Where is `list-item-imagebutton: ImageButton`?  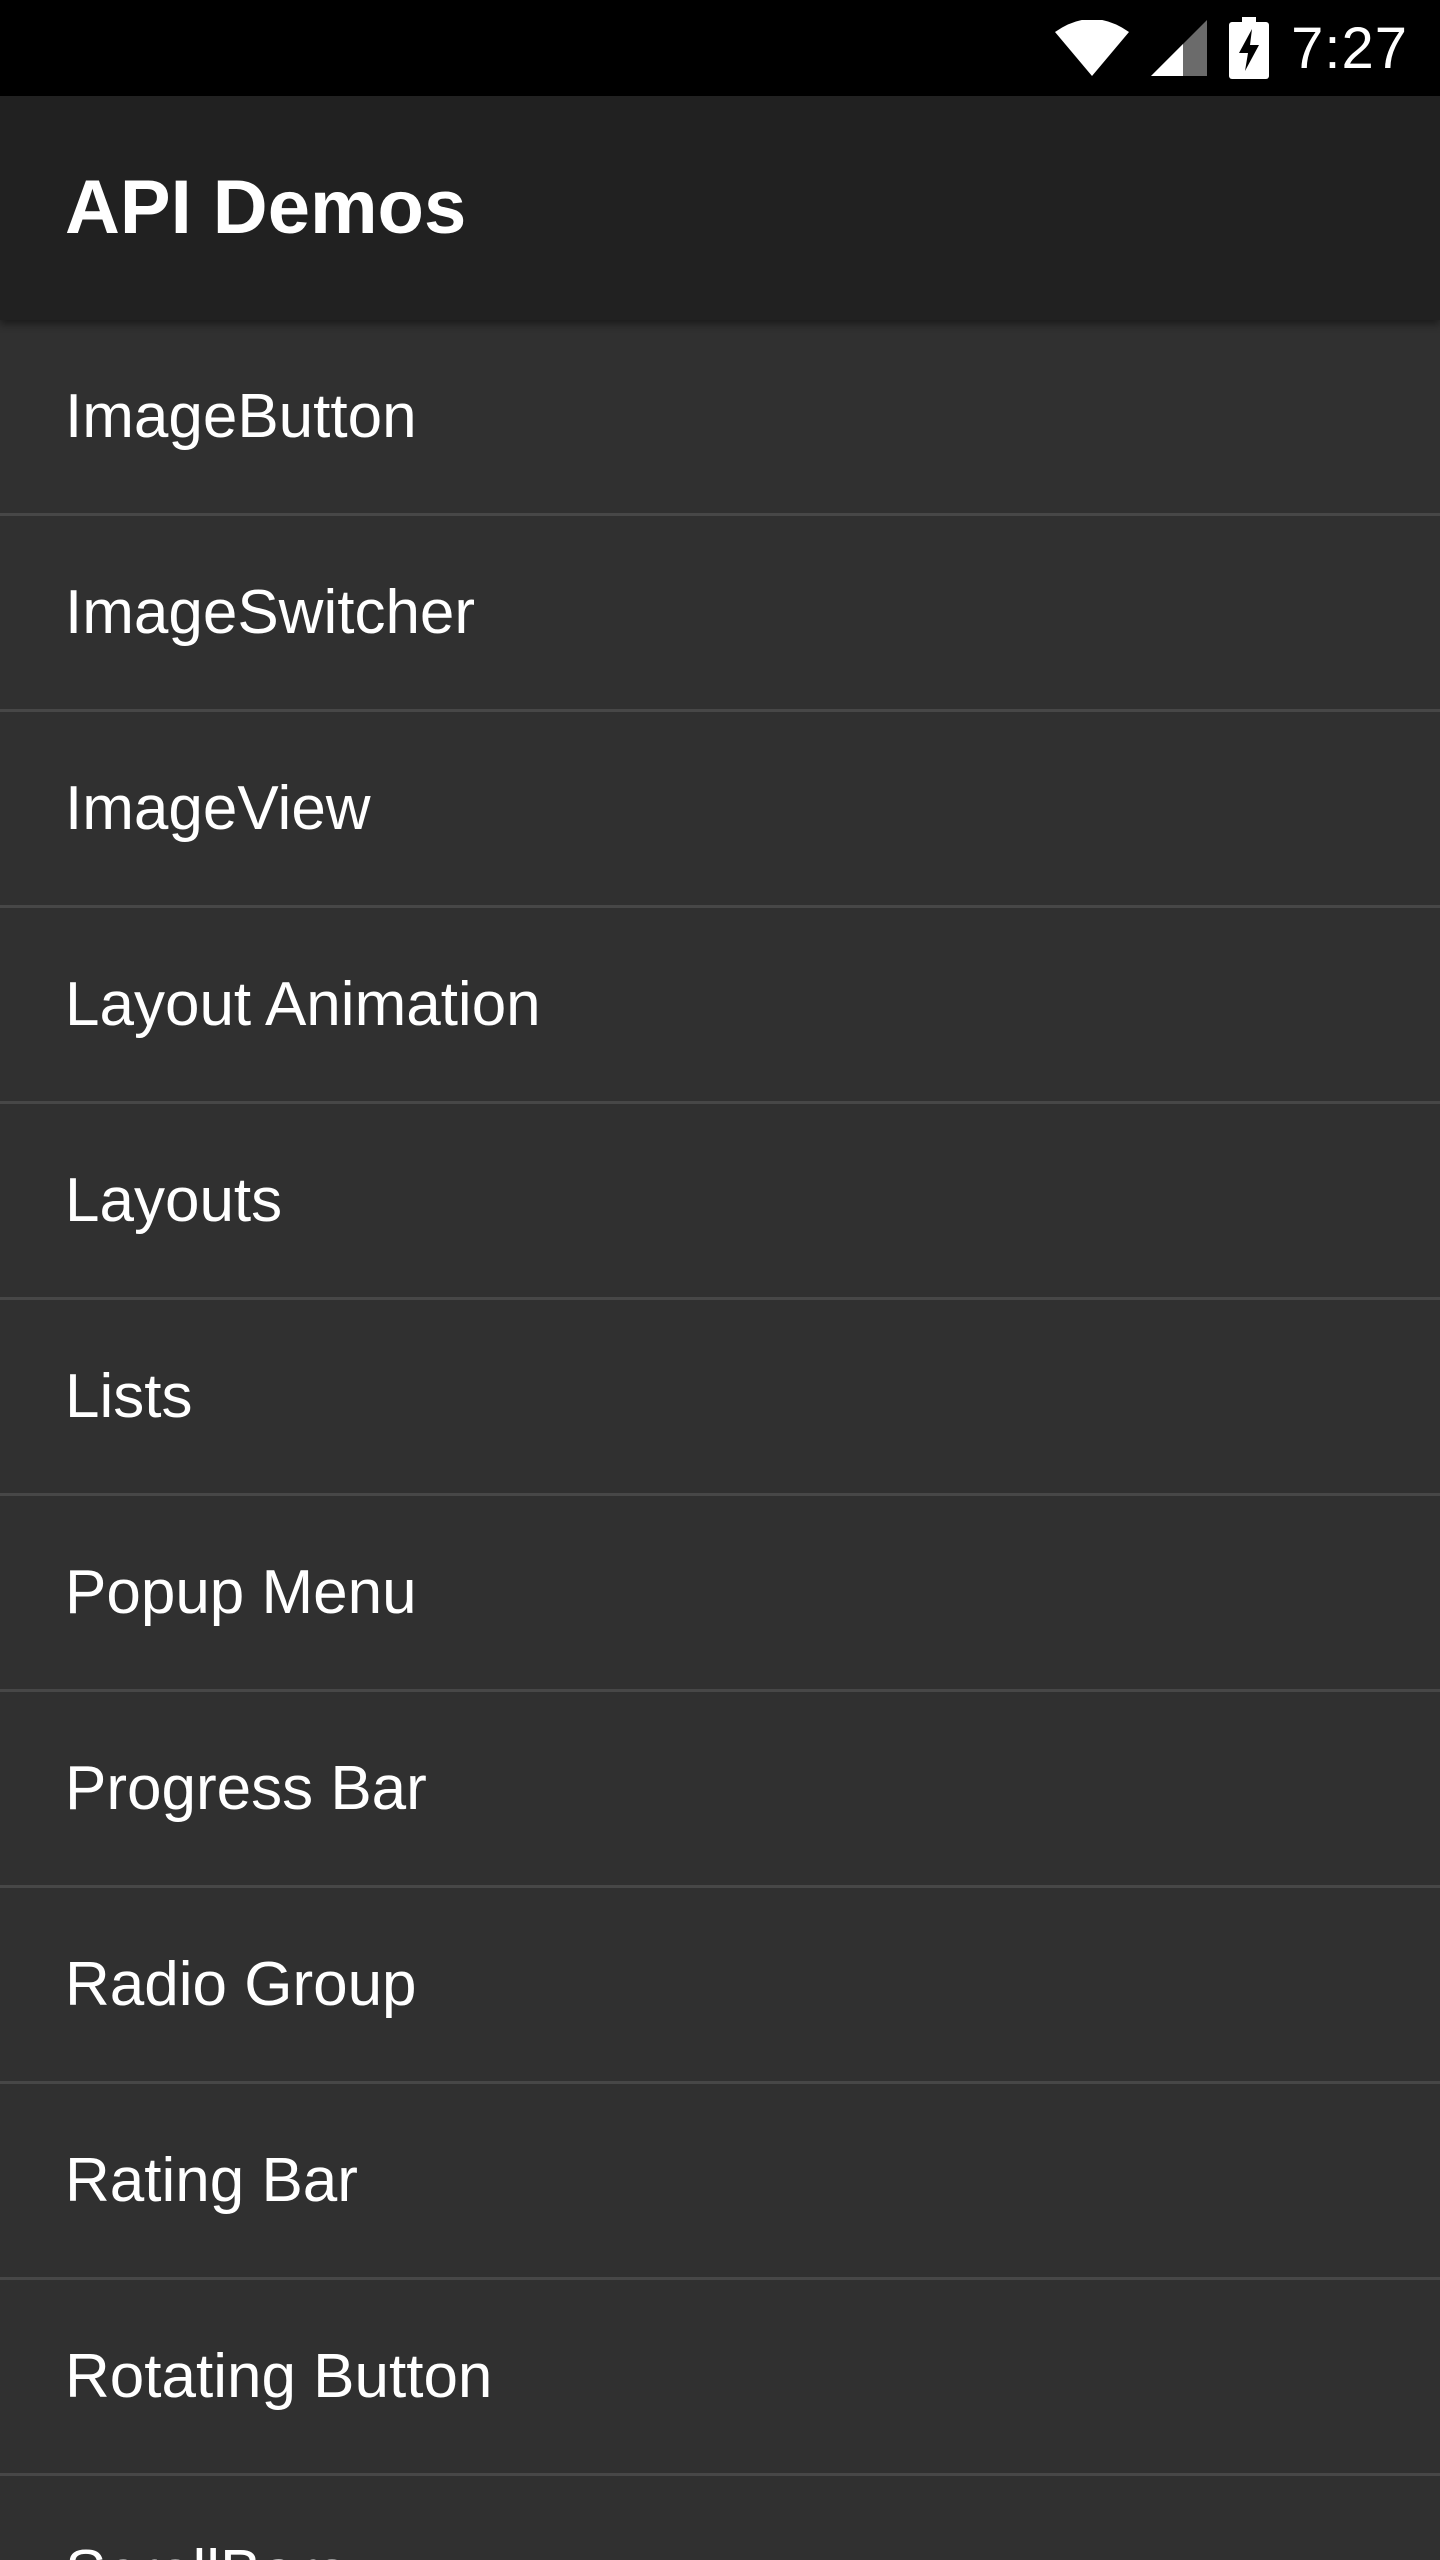
list-item-imagebutton: ImageButton is located at coordinates (720, 418).